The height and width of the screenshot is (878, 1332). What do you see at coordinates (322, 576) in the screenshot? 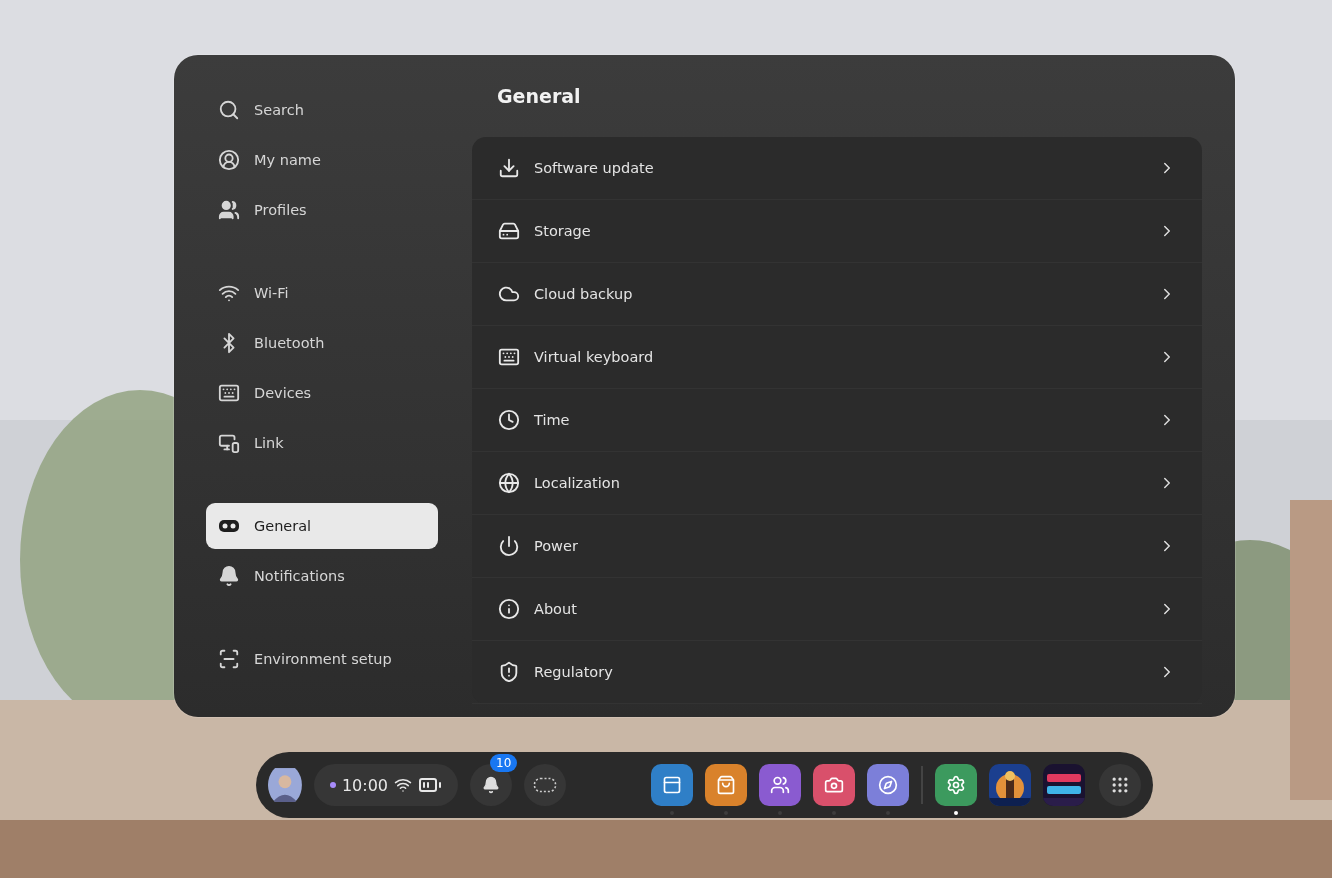
I see `sidebar-item: Notifications` at bounding box center [322, 576].